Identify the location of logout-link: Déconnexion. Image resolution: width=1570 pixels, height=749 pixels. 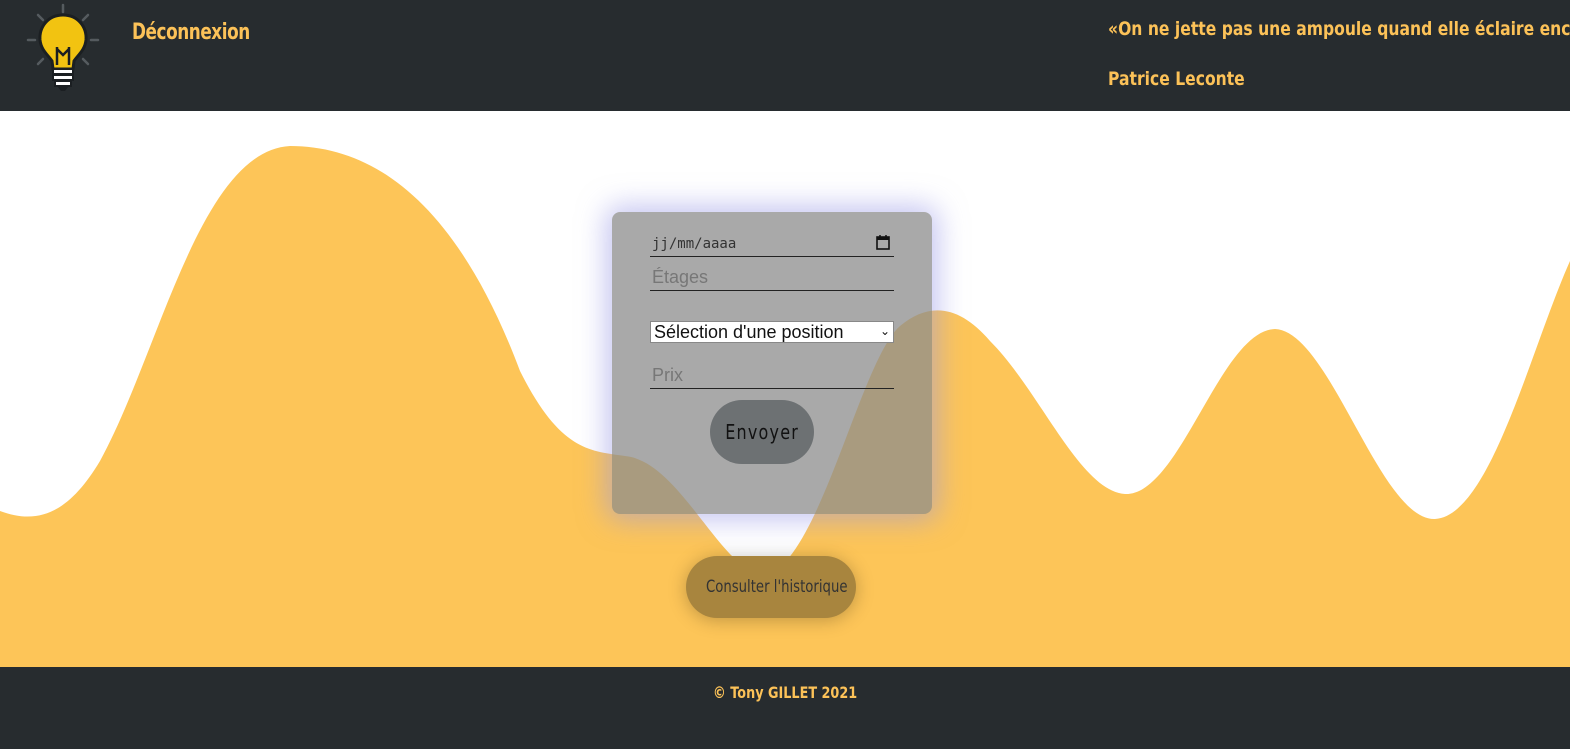
(191, 32).